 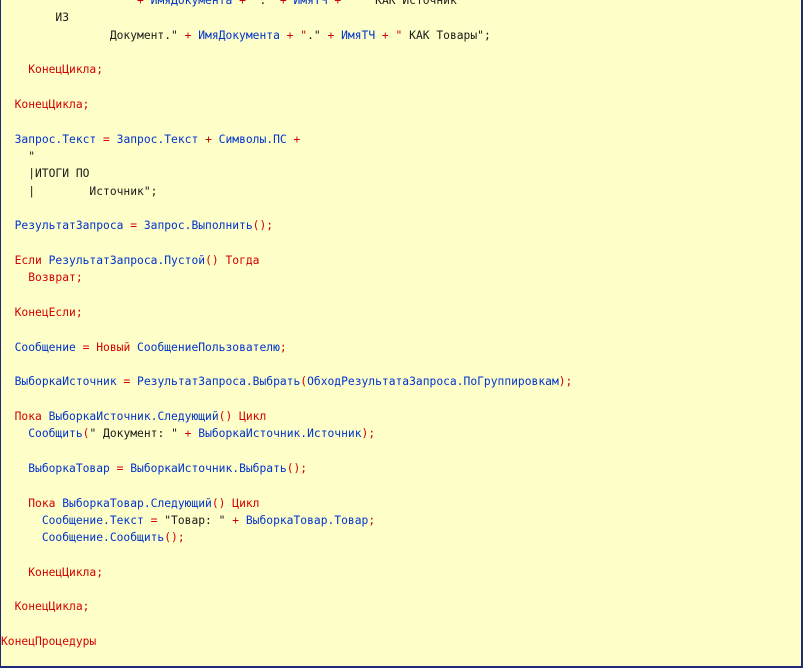 I want to click on code-token: ;, so click(x=283, y=347).